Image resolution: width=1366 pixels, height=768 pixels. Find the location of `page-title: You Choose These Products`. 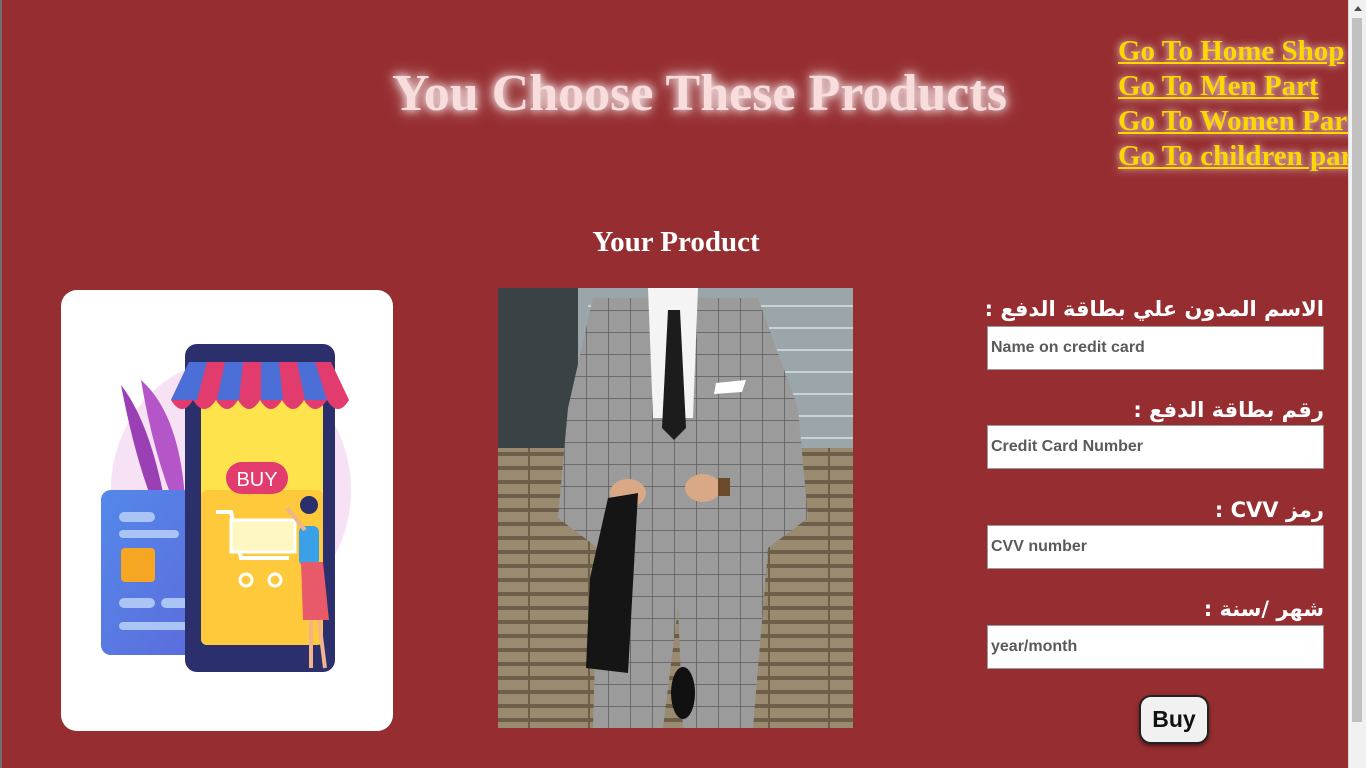

page-title: You Choose These Products is located at coordinates (699, 93).